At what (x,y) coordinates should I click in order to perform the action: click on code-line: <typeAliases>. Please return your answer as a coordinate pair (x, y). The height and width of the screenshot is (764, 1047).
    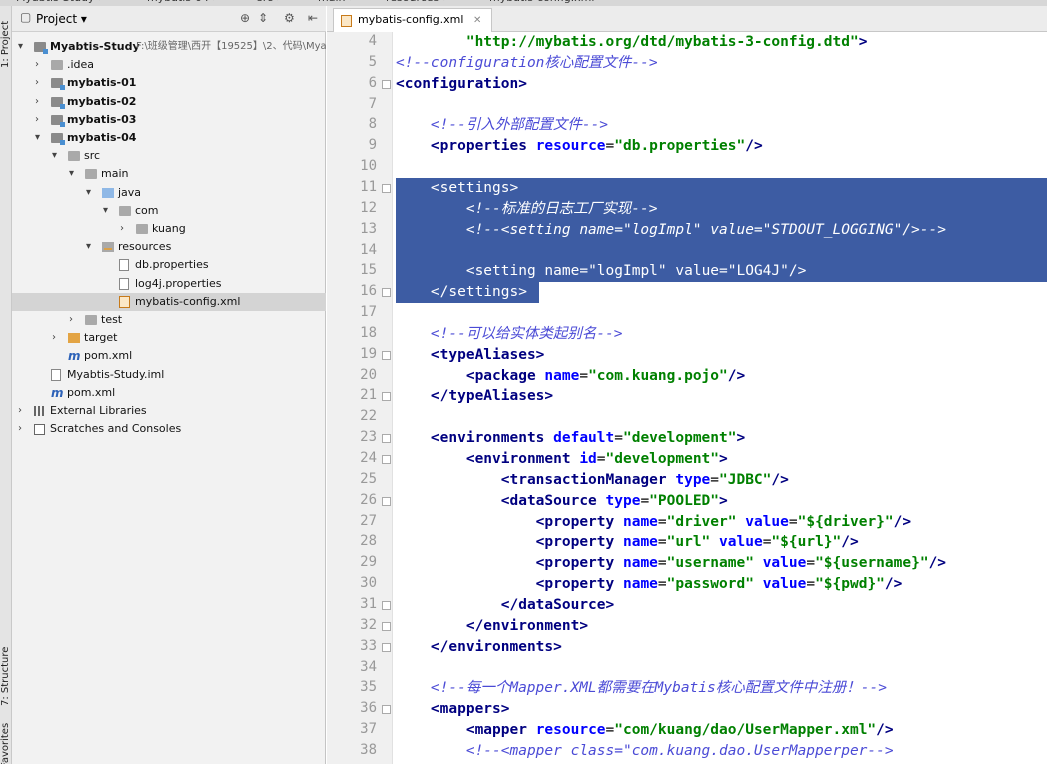
    Looking at the image, I should click on (470, 355).